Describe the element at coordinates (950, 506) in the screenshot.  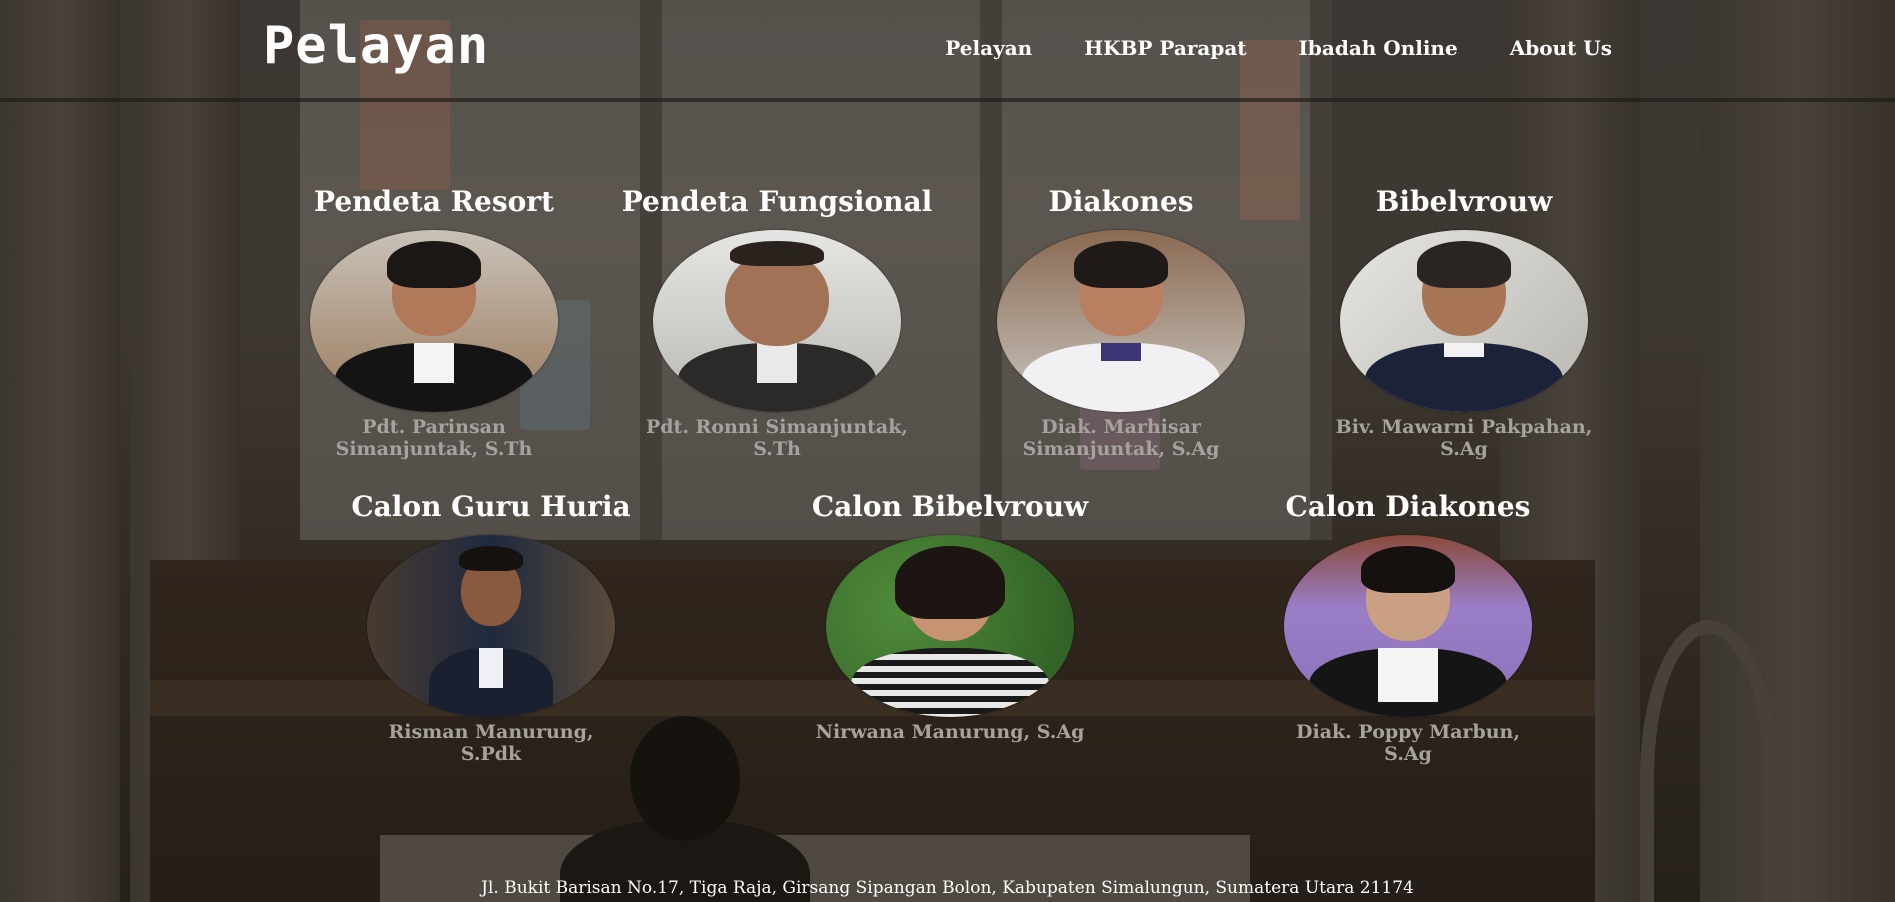
I see `staff-role: Calon Bibelvrouw` at that location.